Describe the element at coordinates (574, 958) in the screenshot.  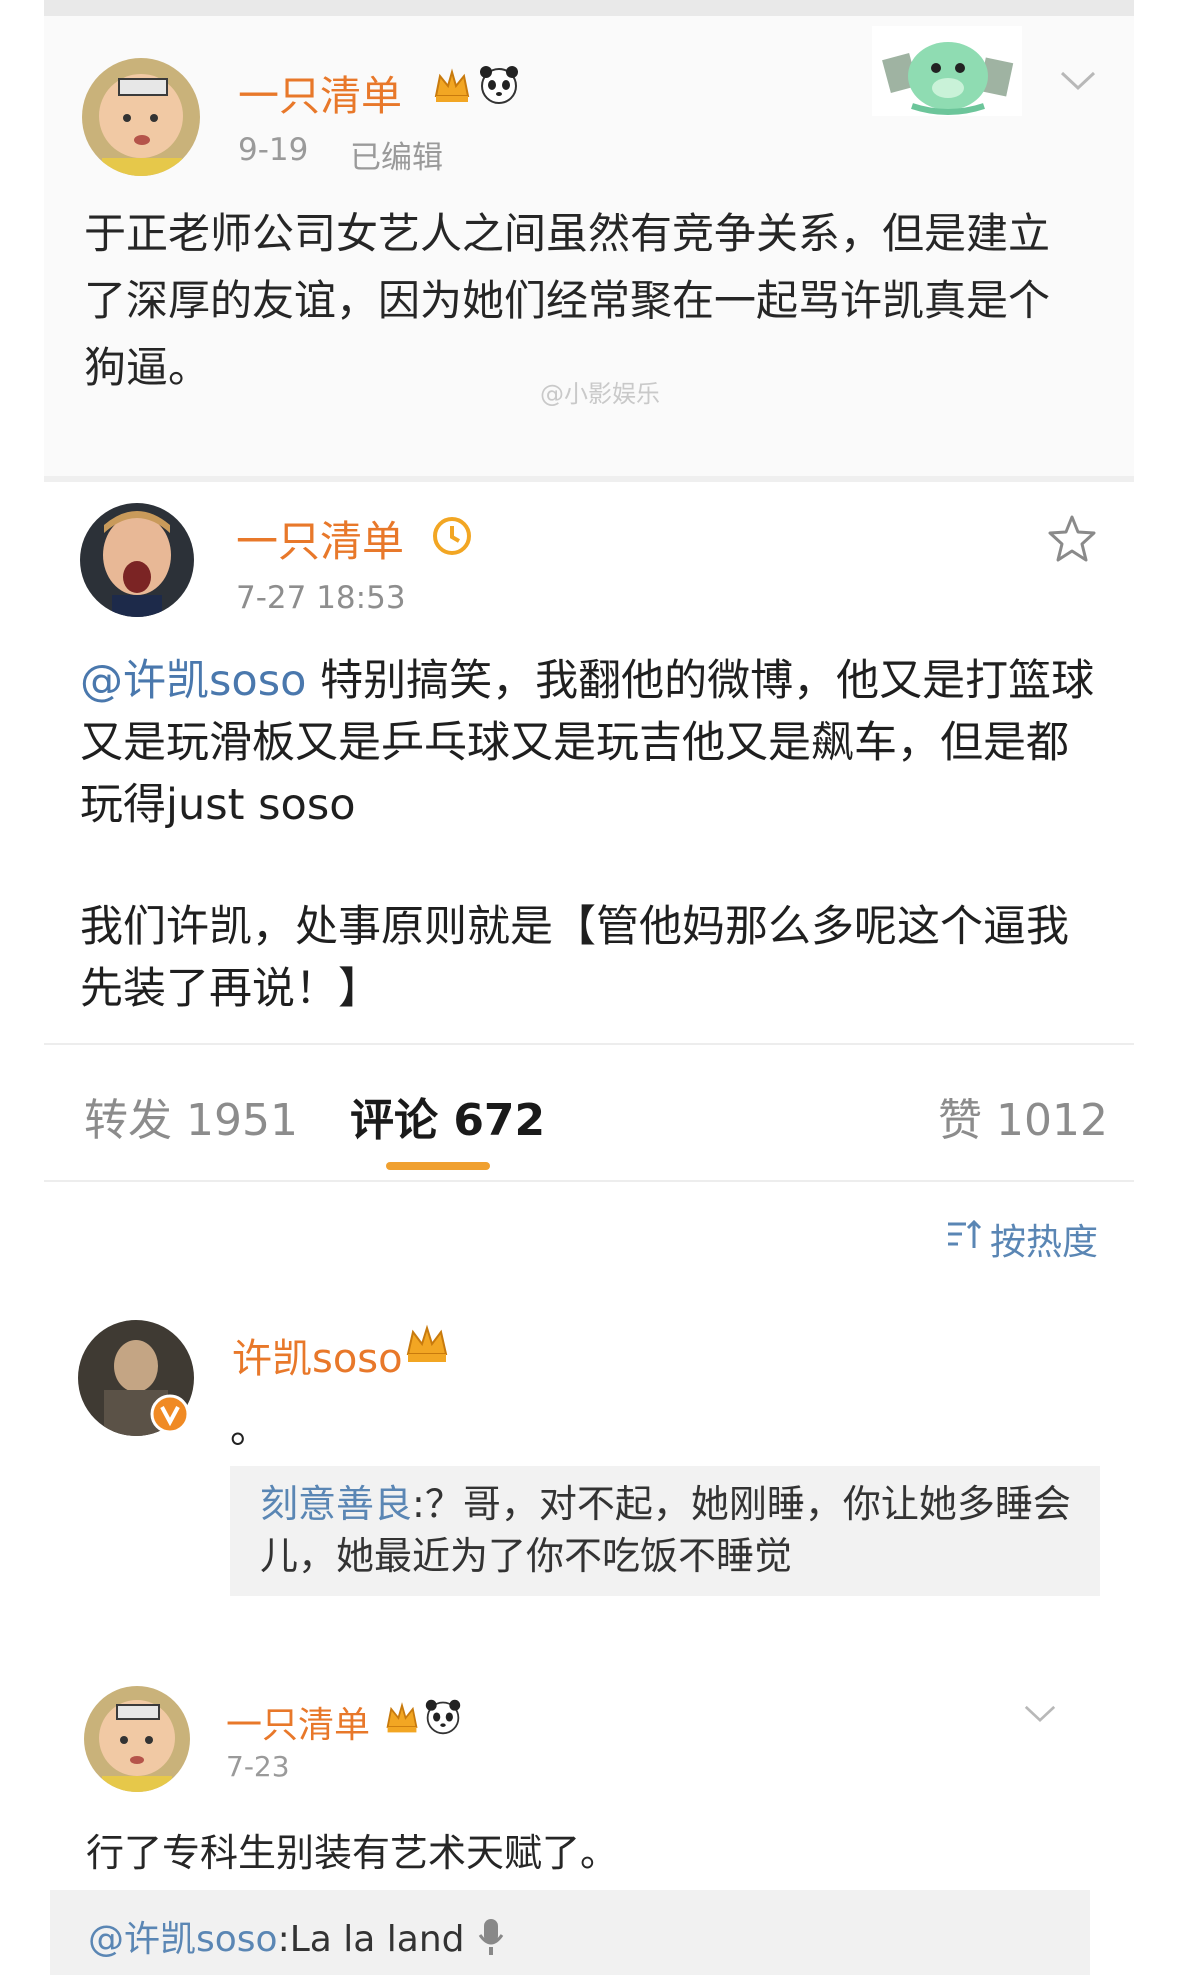
I see `post2-content-p2: 我们许凯，处事原则就是【管他妈那么多呢这个逼我先装了再说！】` at that location.